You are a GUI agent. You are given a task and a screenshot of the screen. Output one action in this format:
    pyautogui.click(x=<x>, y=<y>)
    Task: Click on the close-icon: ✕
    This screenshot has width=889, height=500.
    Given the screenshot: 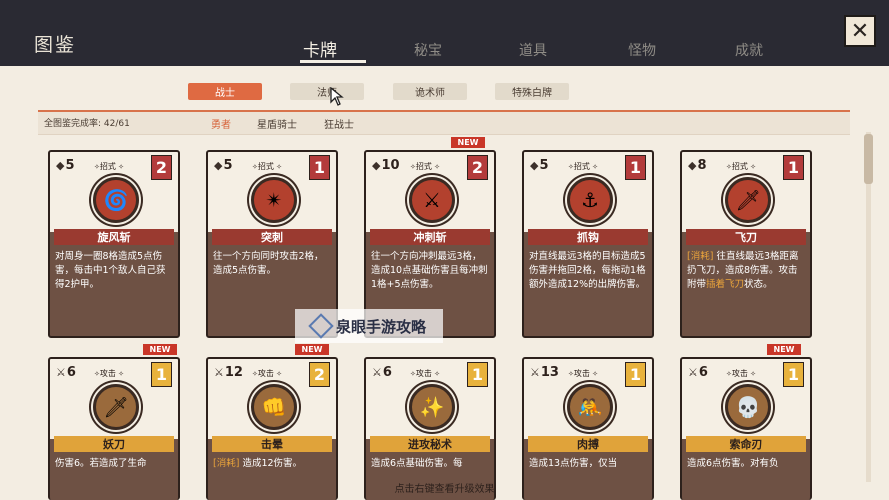 What is the action you would take?
    pyautogui.click(x=860, y=31)
    